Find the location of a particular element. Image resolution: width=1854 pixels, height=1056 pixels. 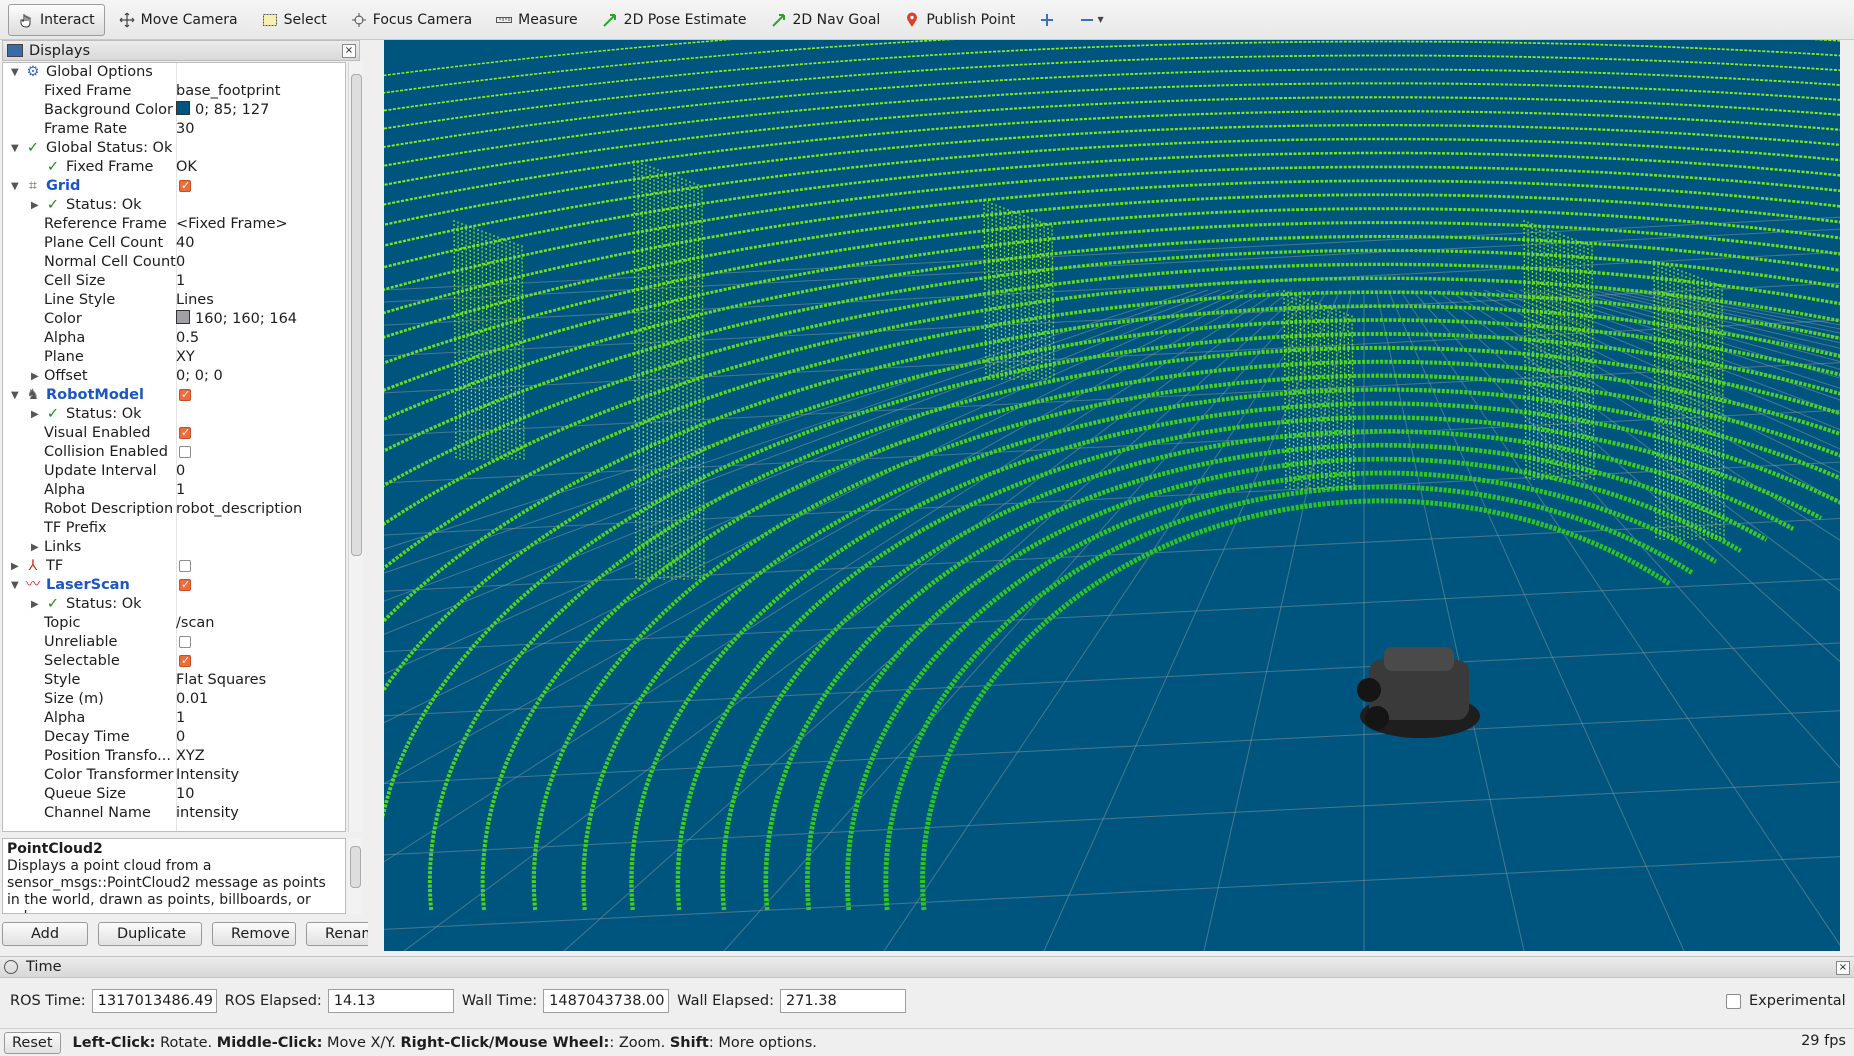

tree-row-status-fixed-frame: ✓ Fixed Frame OK is located at coordinates (174, 167).